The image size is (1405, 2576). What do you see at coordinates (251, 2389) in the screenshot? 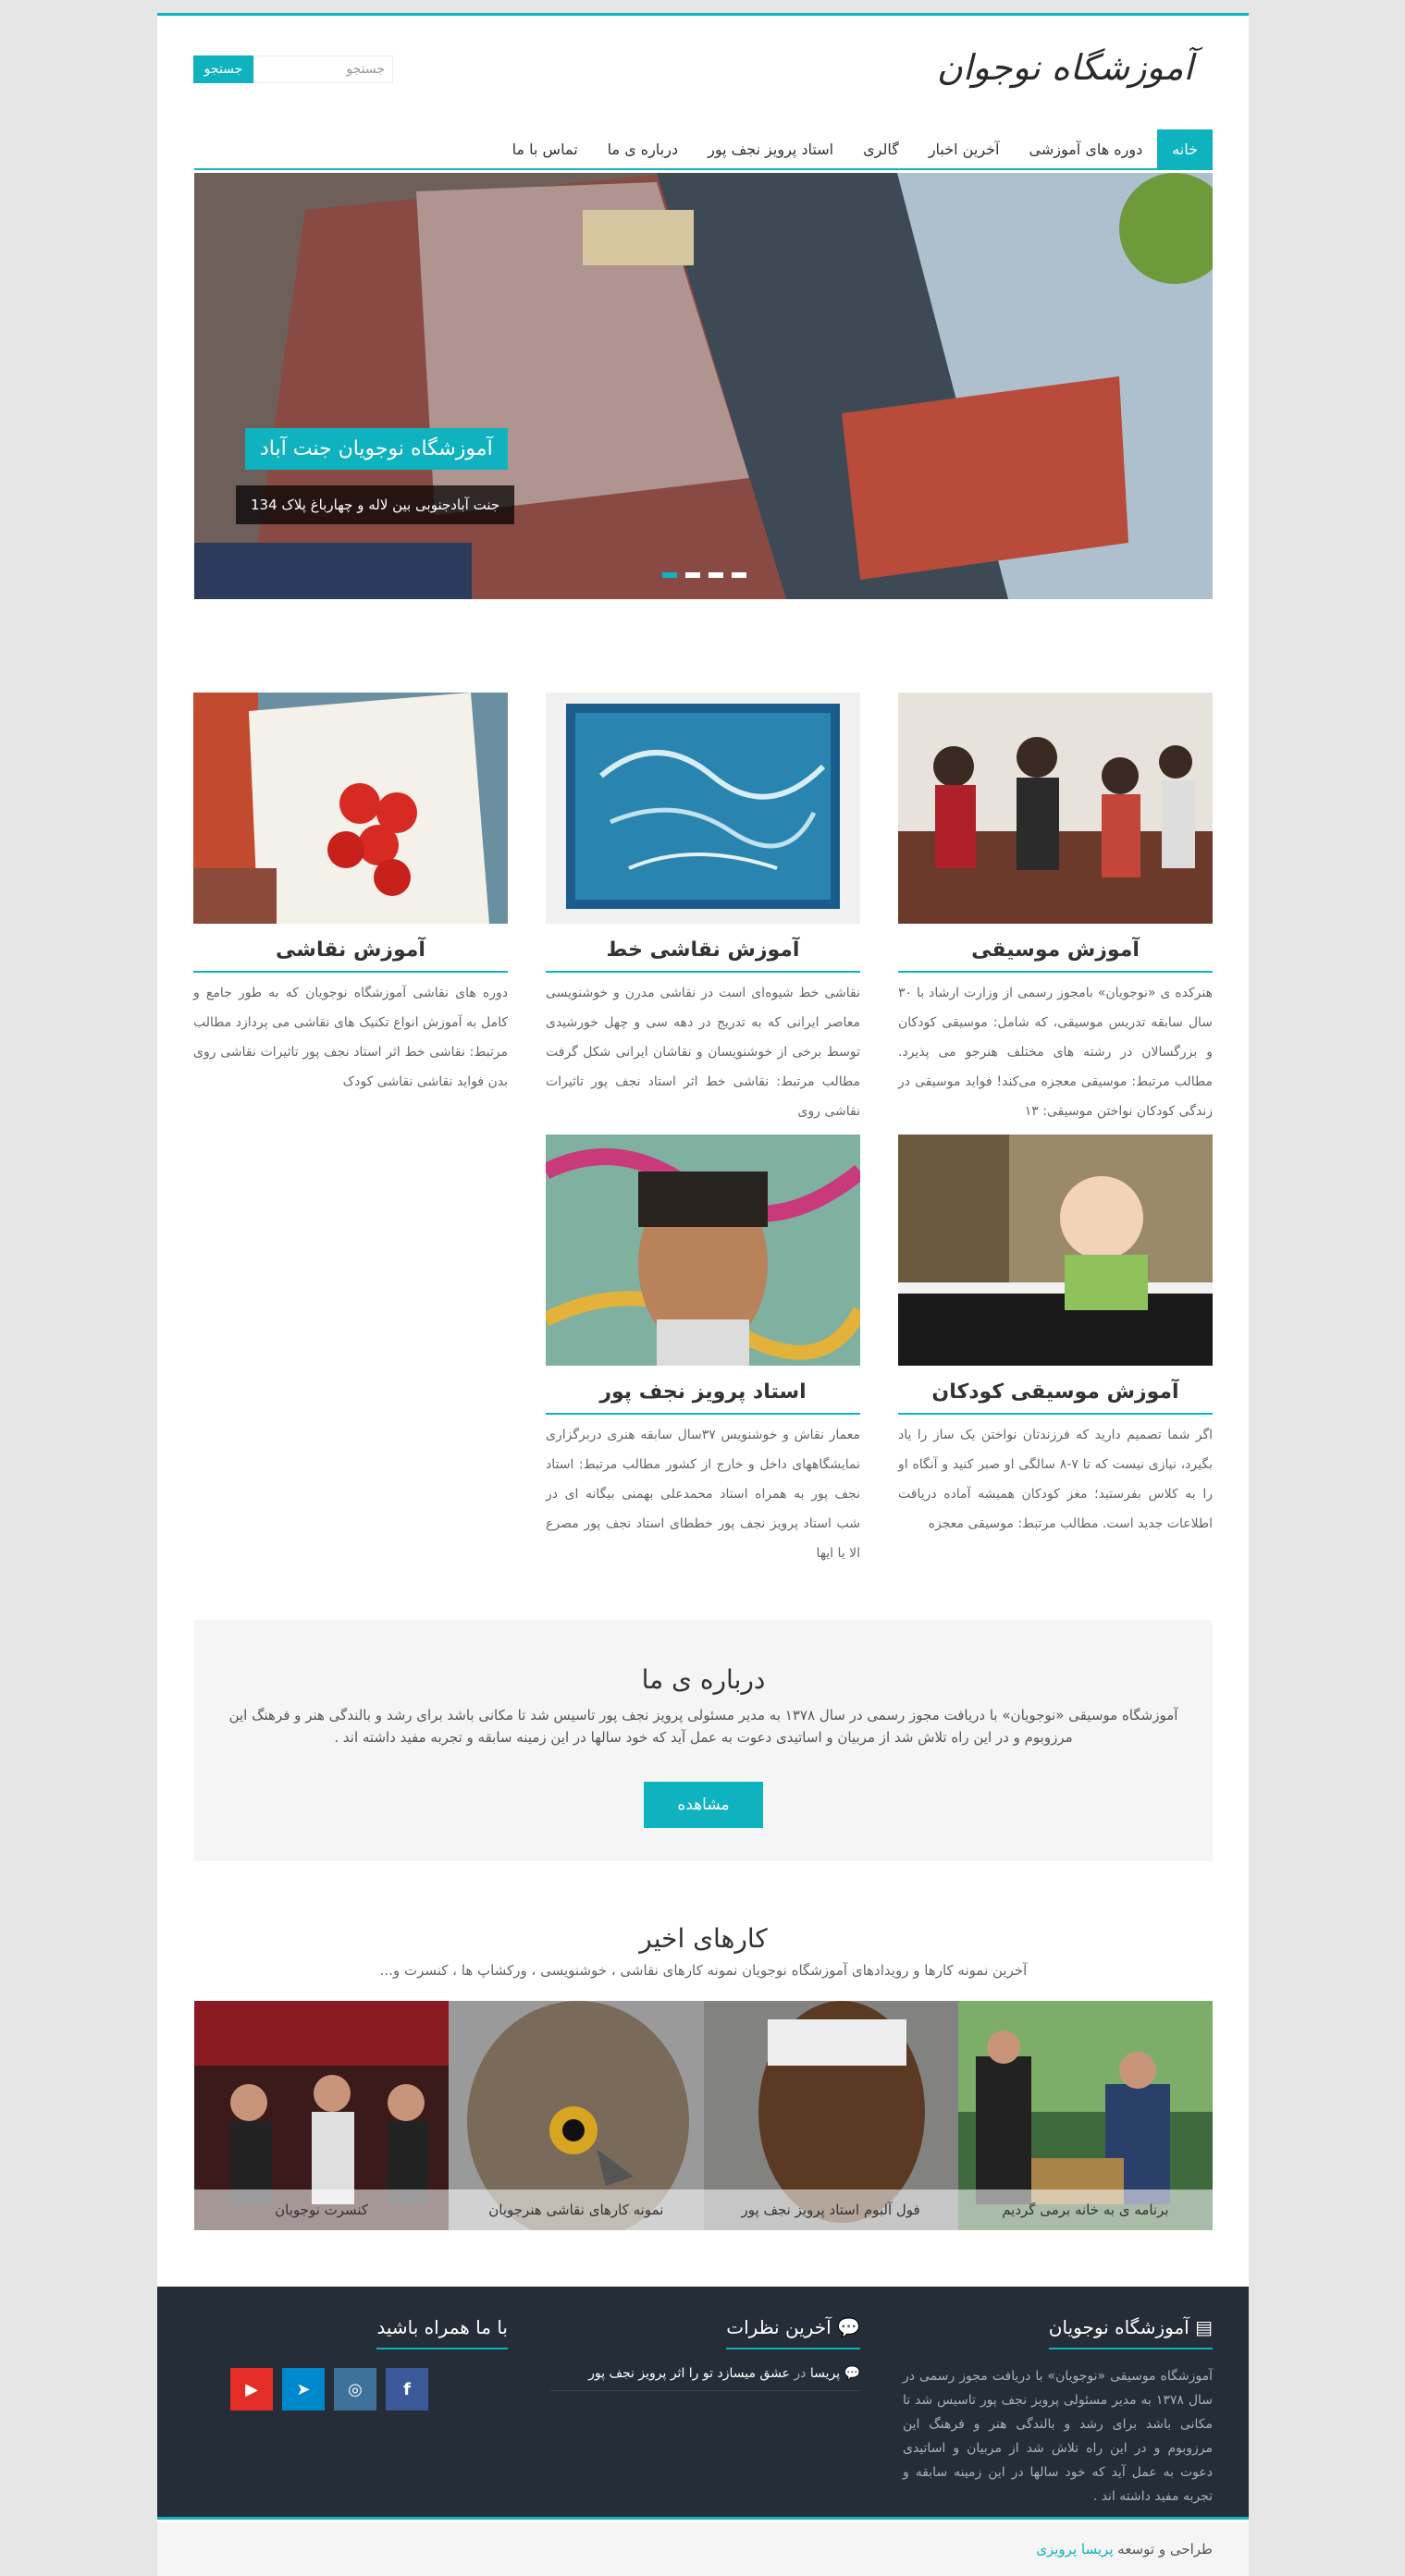
I see `youtube-icon: ▶` at bounding box center [251, 2389].